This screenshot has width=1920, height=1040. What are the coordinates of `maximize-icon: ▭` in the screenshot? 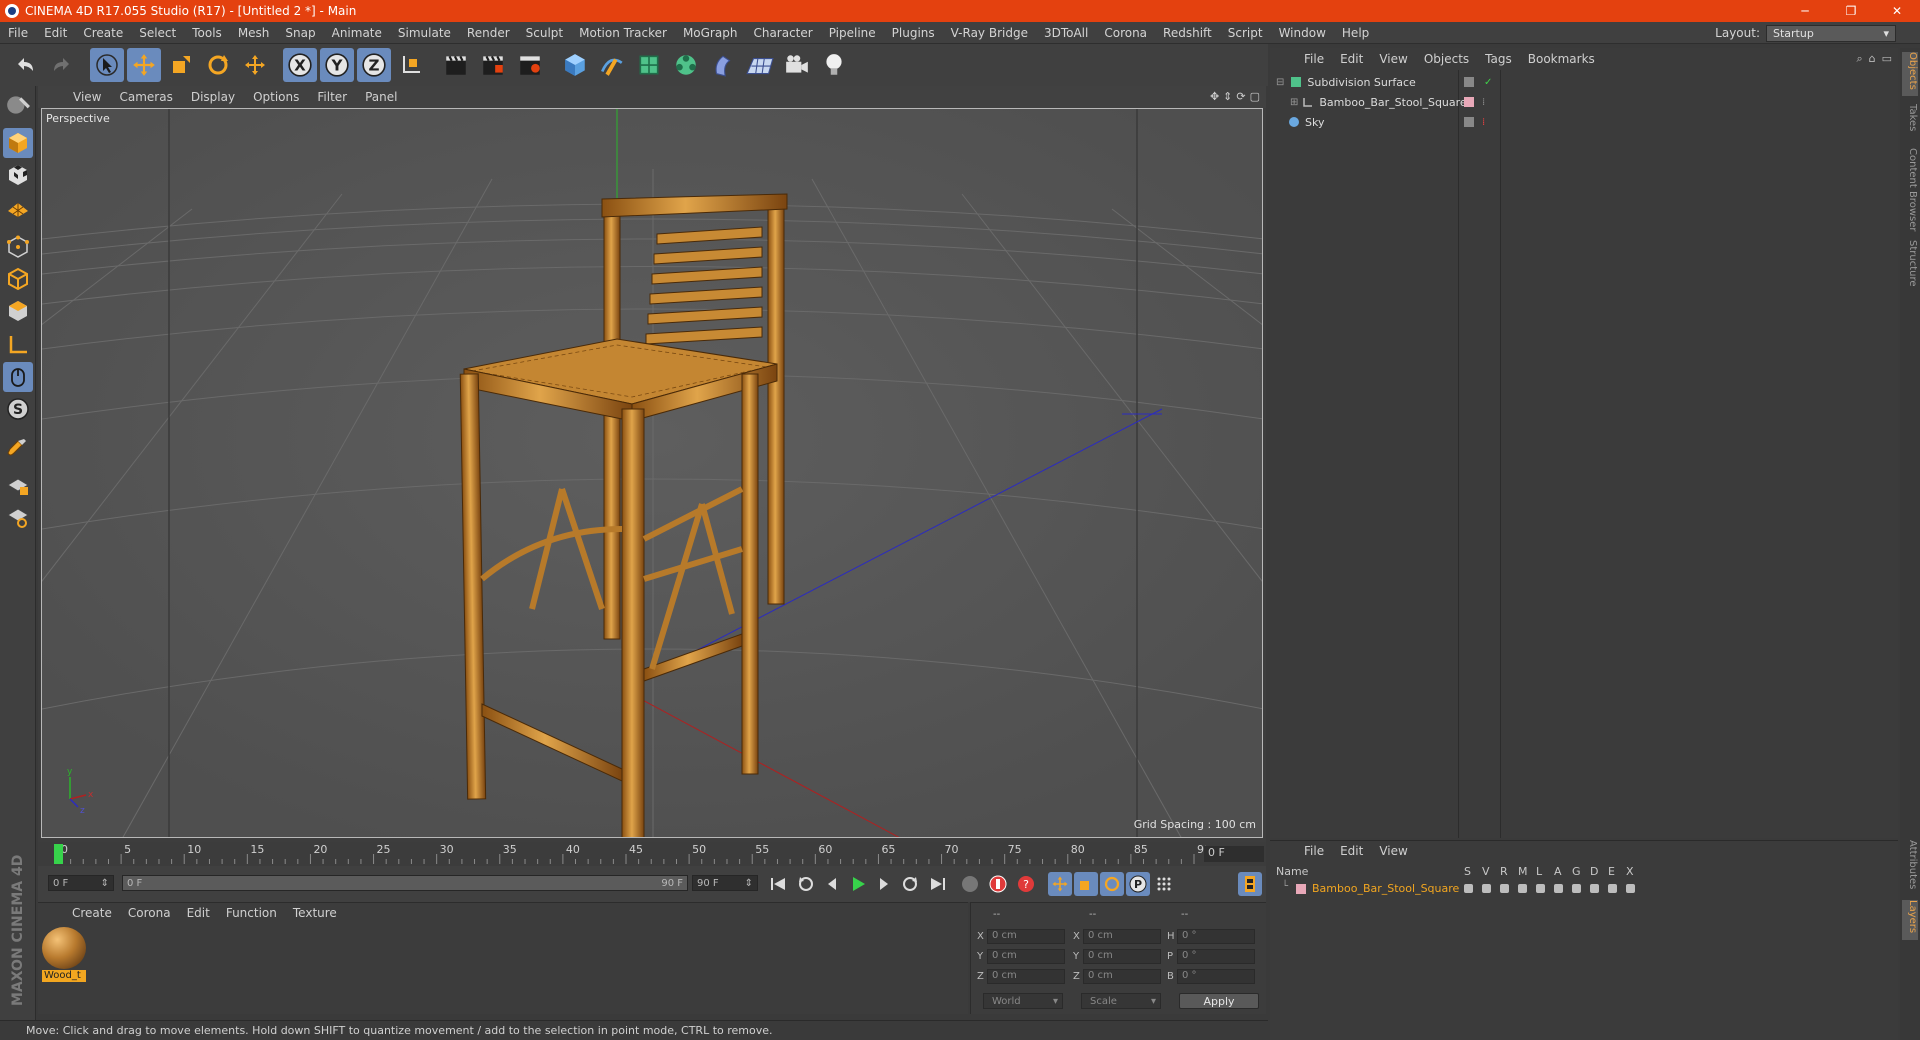 It's located at (1887, 59).